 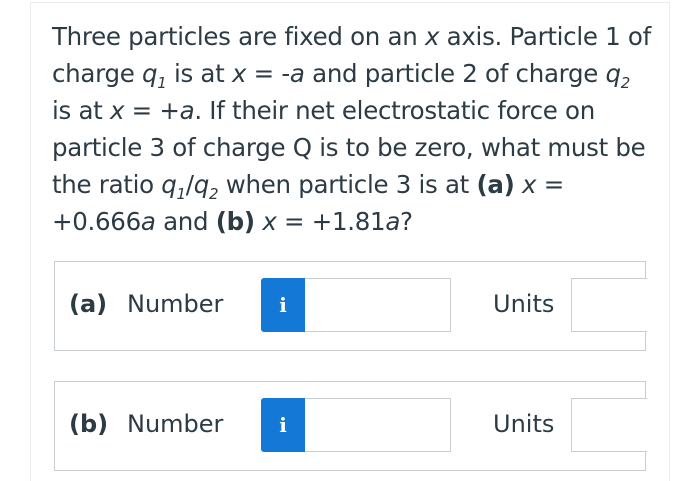 What do you see at coordinates (175, 424) in the screenshot?
I see `number-label-b: Number` at bounding box center [175, 424].